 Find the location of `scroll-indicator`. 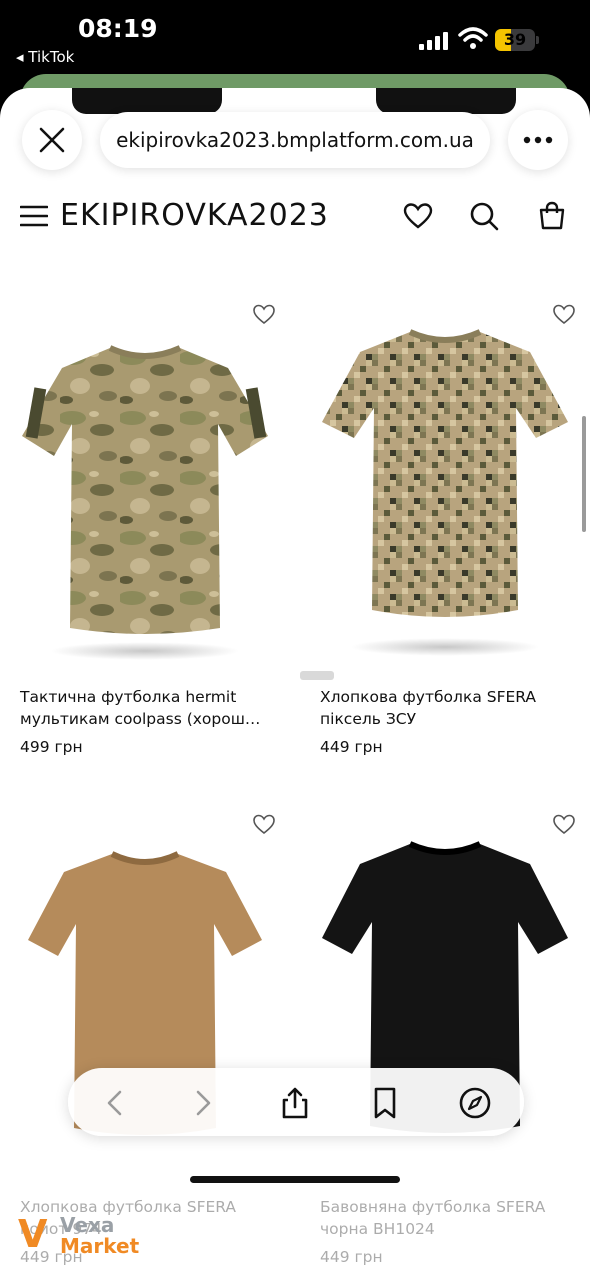

scroll-indicator is located at coordinates (584, 474).